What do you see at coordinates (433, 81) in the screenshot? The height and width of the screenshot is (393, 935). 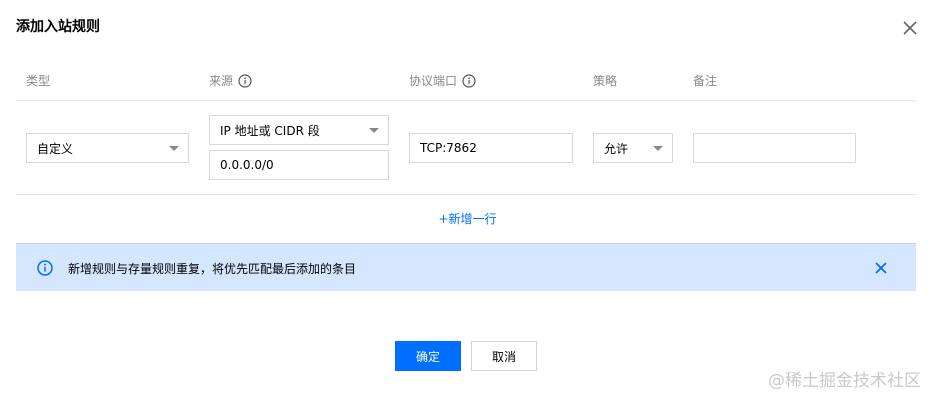 I see `column-header-port-label: 协议端口` at bounding box center [433, 81].